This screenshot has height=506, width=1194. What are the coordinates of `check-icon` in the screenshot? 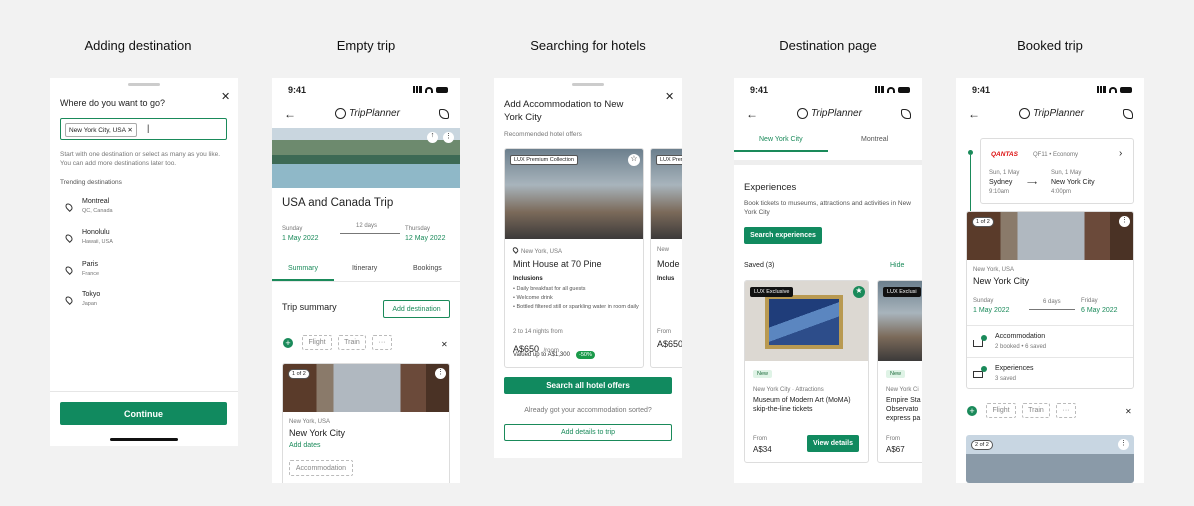 It's located at (984, 369).